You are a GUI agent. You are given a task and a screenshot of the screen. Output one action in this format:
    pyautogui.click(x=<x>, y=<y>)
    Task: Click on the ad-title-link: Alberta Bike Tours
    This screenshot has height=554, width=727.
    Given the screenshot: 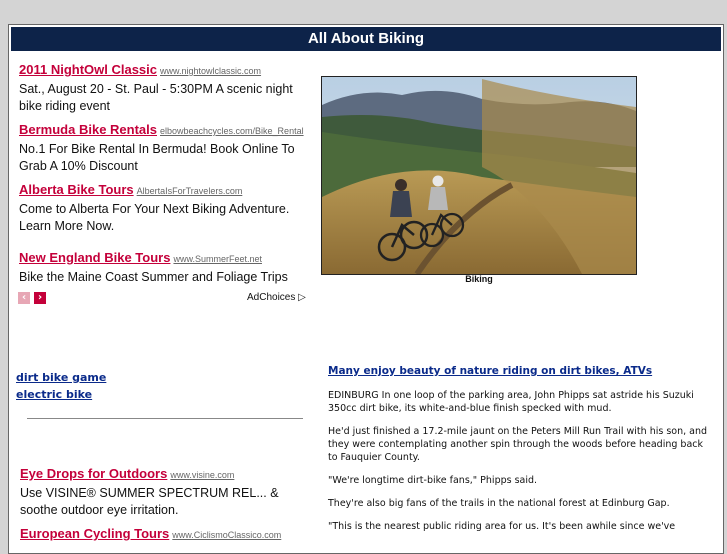 What is the action you would take?
    pyautogui.click(x=76, y=189)
    